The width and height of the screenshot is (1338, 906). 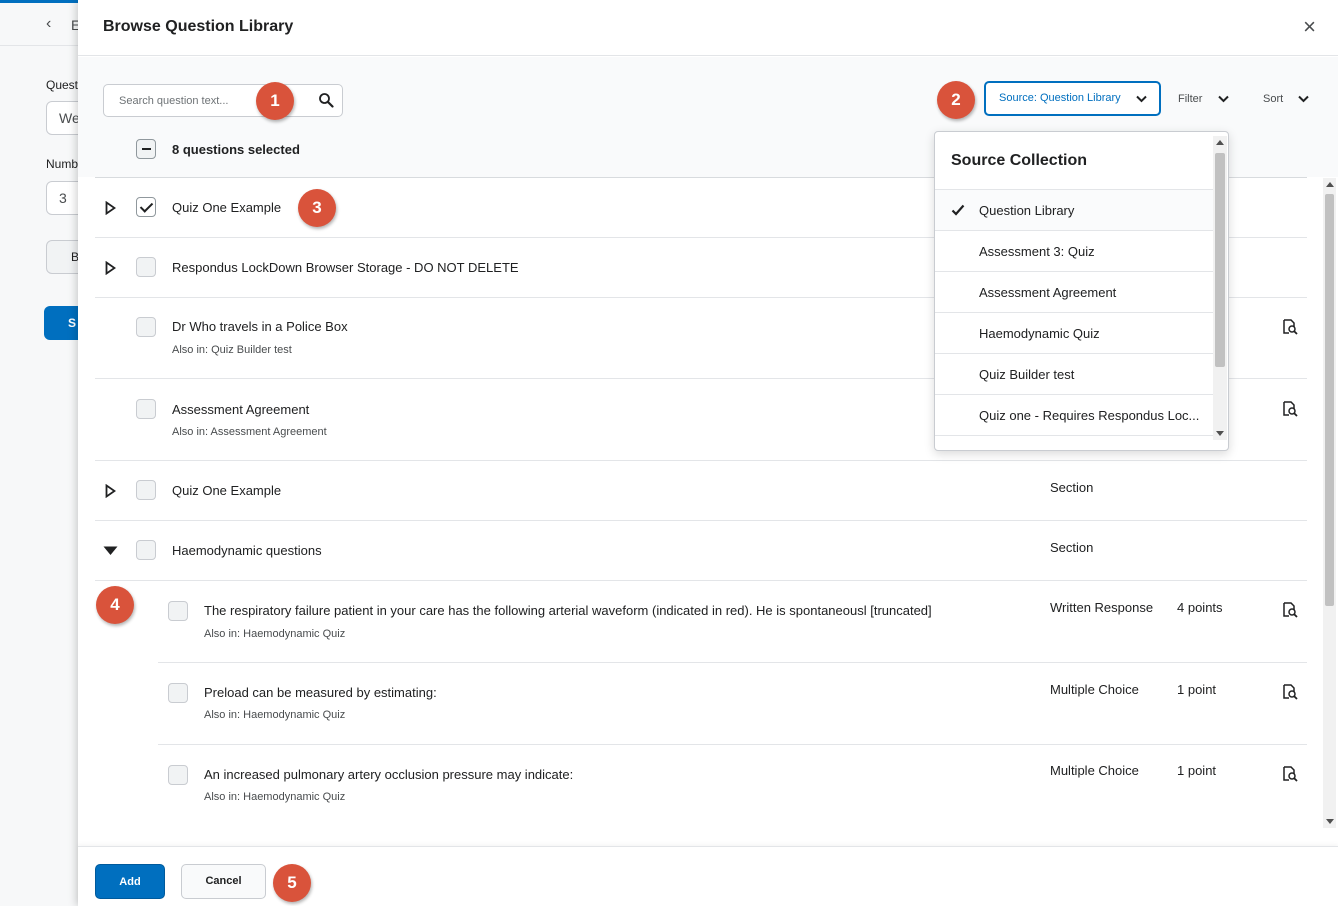 I want to click on dropdown-title: Source Collection, so click(x=1019, y=160).